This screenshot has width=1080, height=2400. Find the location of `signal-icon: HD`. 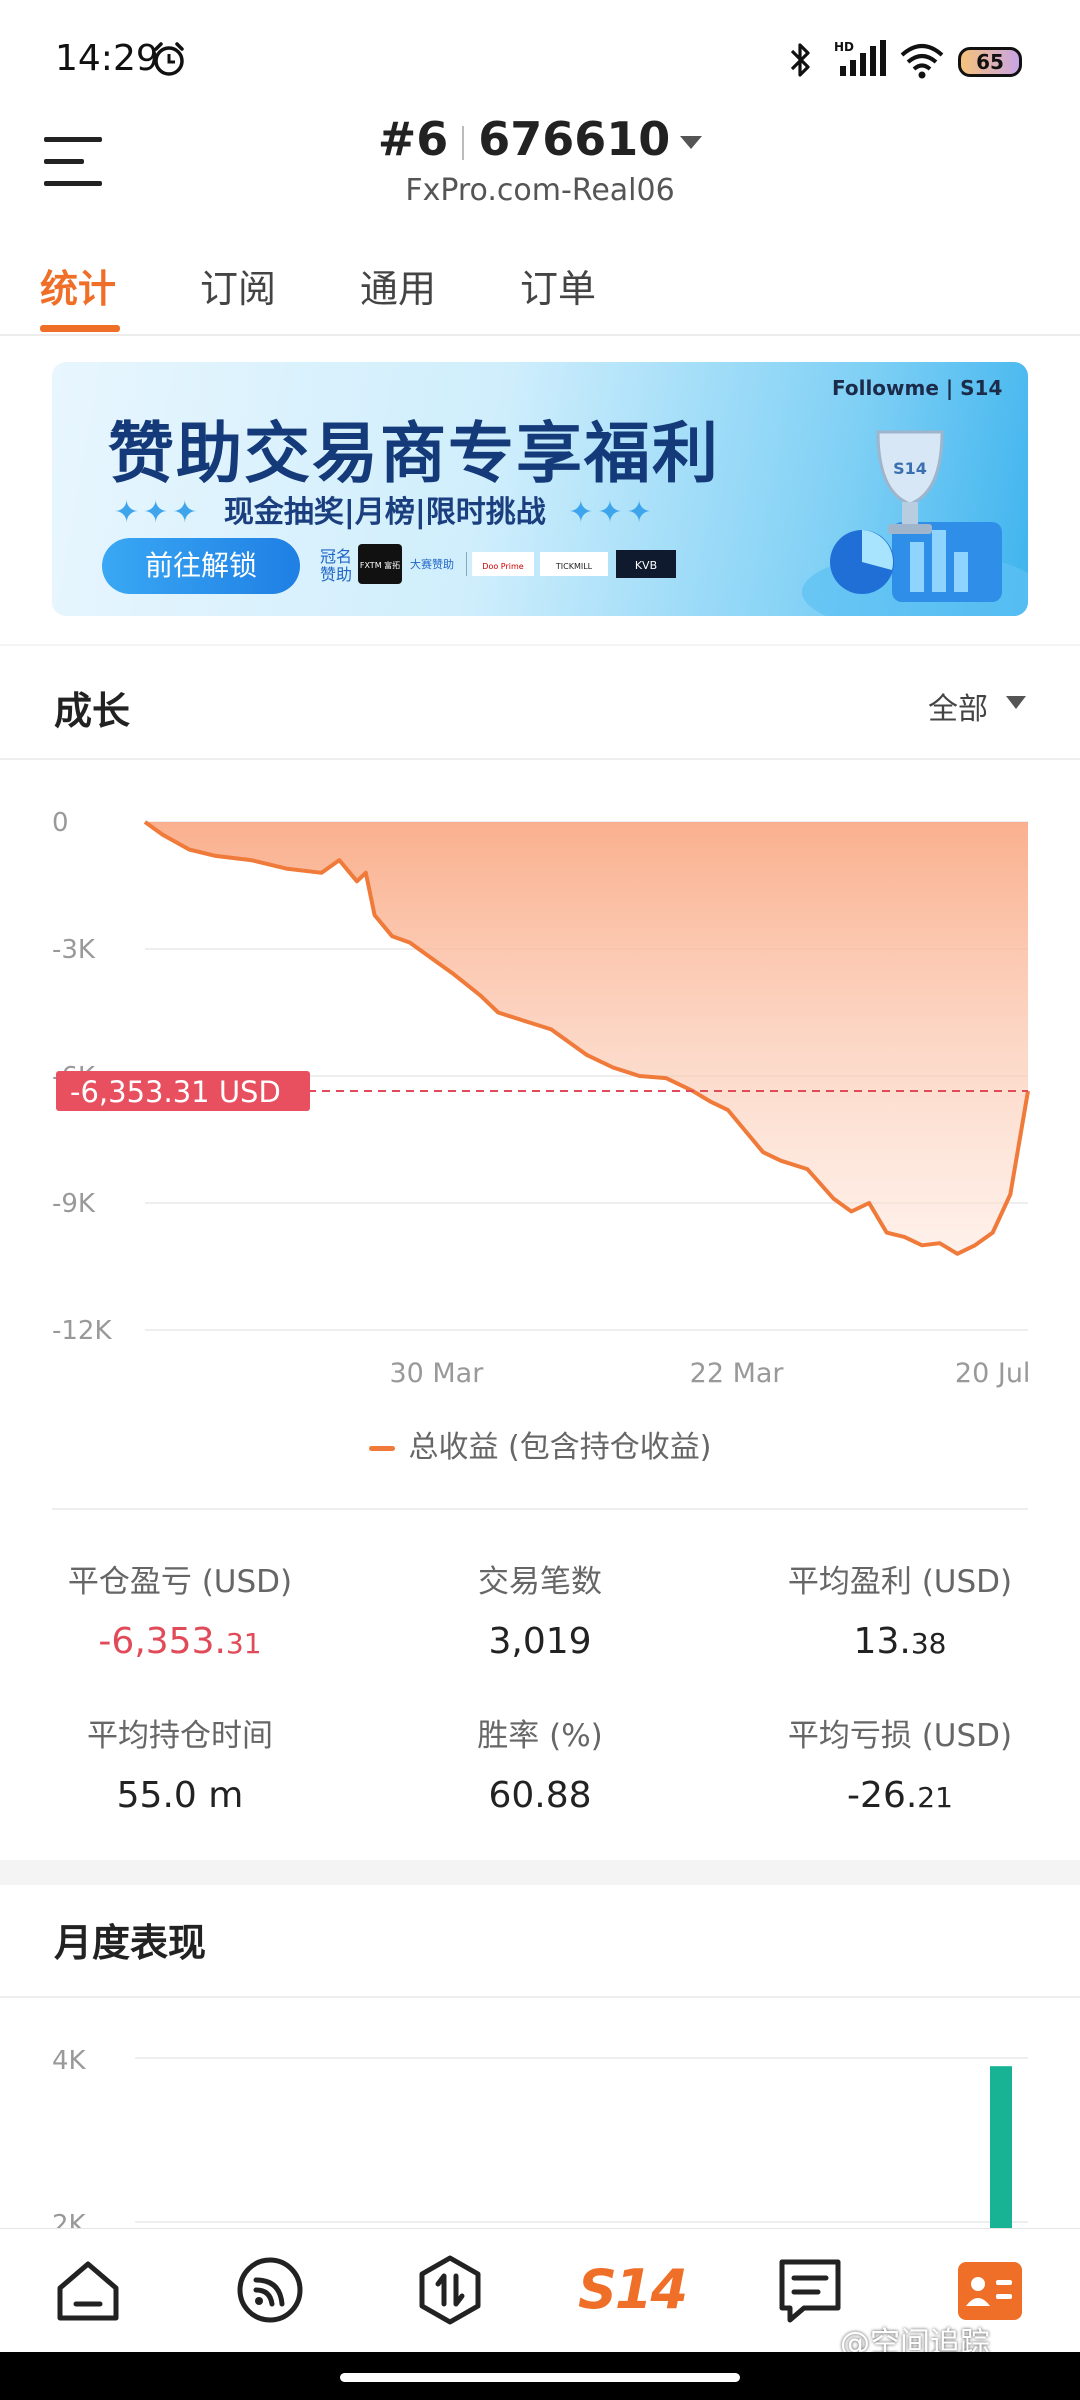

signal-icon: HD is located at coordinates (860, 58).